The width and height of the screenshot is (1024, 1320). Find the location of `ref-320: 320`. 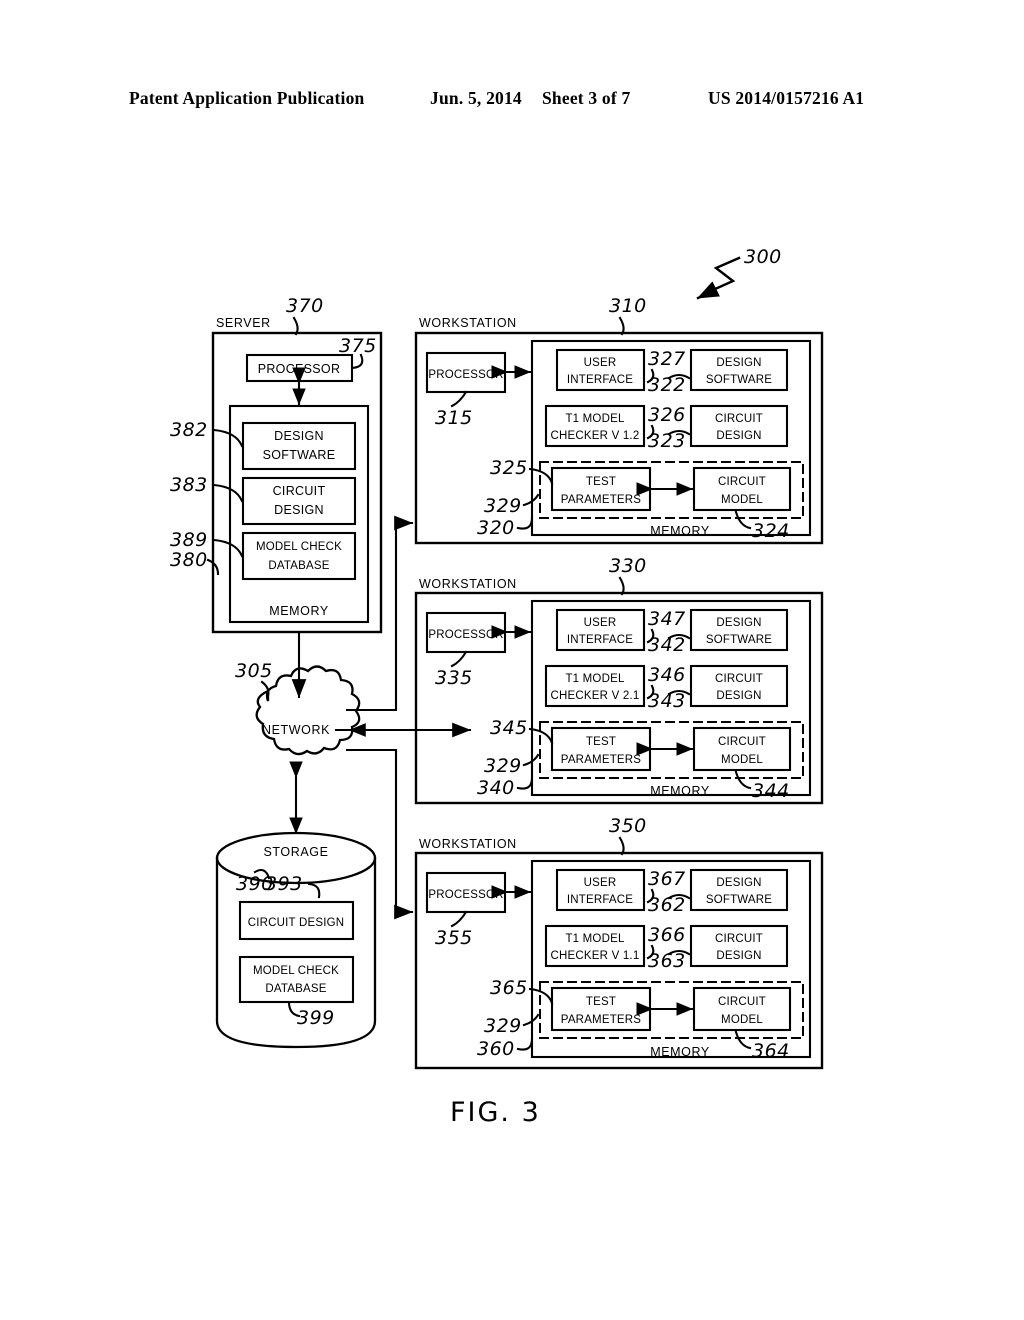

ref-320: 320 is located at coordinates (496, 528).